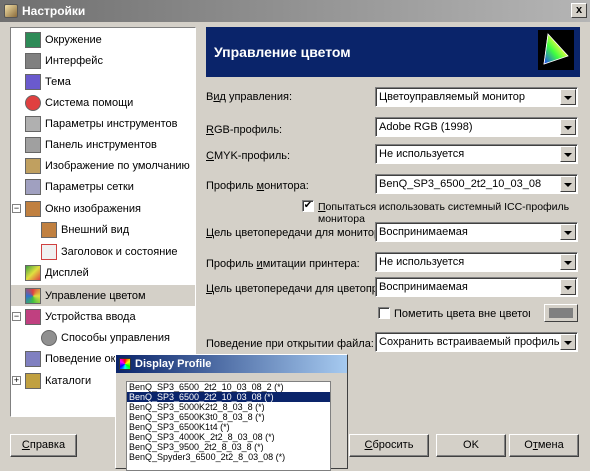 The image size is (590, 471). Describe the element at coordinates (476, 232) in the screenshot. I see `display-intent-select: Воспринимаемая` at that location.